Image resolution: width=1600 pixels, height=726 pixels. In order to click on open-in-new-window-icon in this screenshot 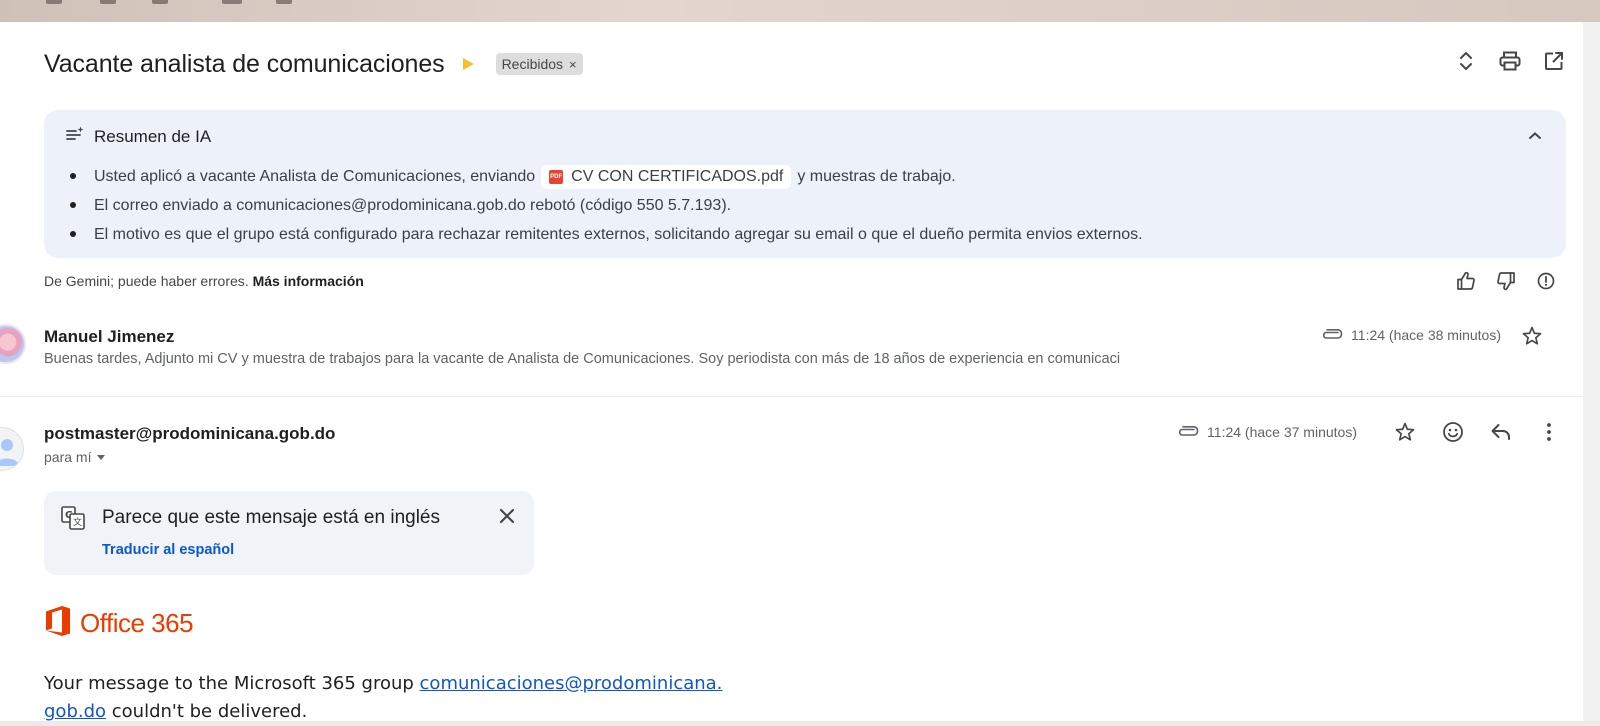, I will do `click(1554, 61)`.